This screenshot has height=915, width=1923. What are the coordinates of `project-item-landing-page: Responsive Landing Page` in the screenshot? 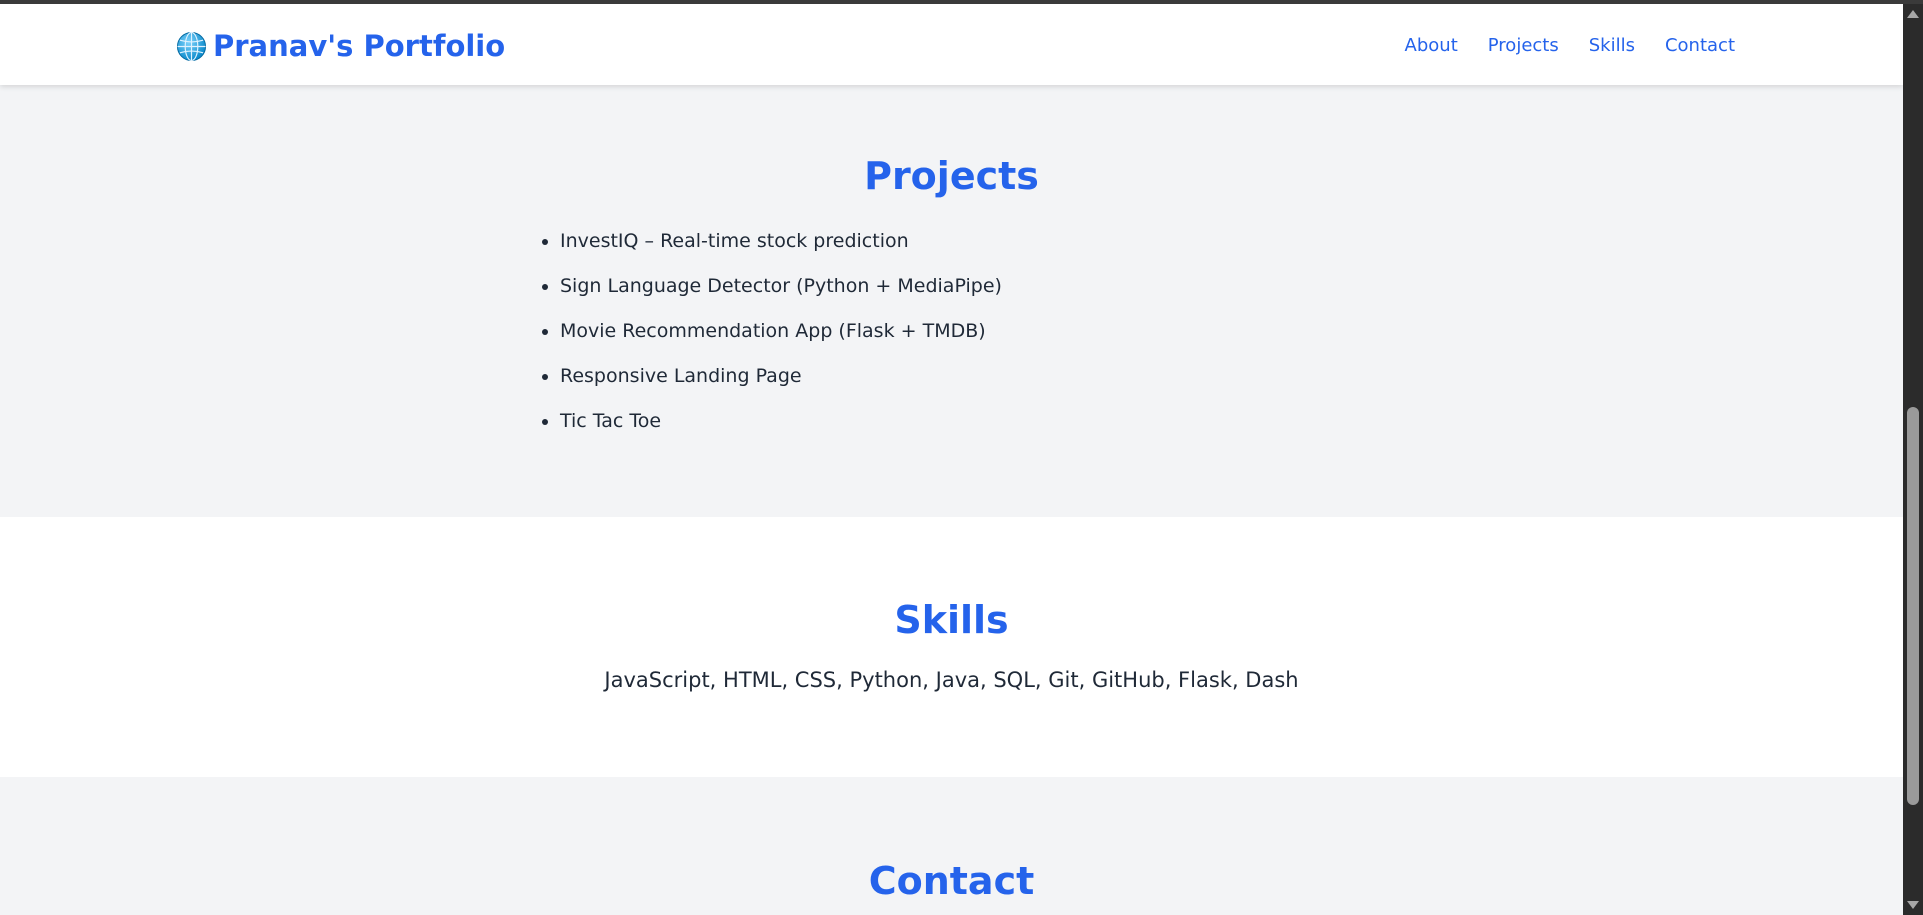 It's located at (781, 376).